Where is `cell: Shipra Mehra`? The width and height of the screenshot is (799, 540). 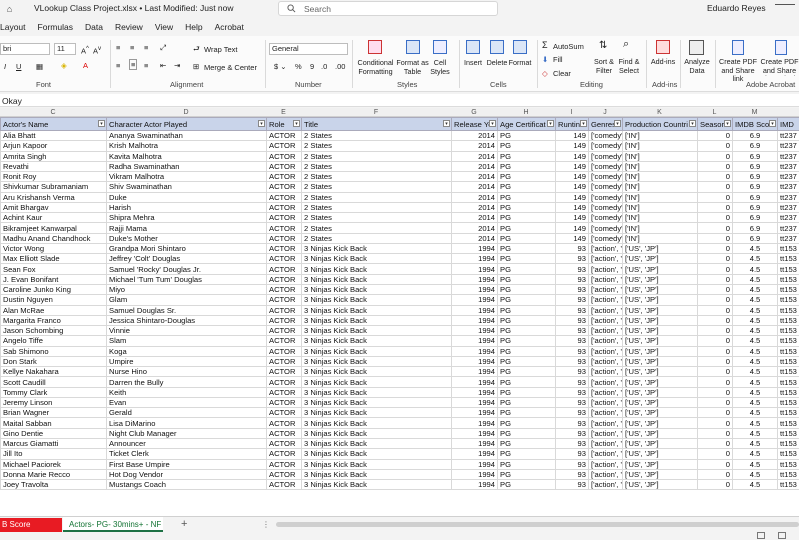
cell: Shipra Mehra is located at coordinates (186, 218).